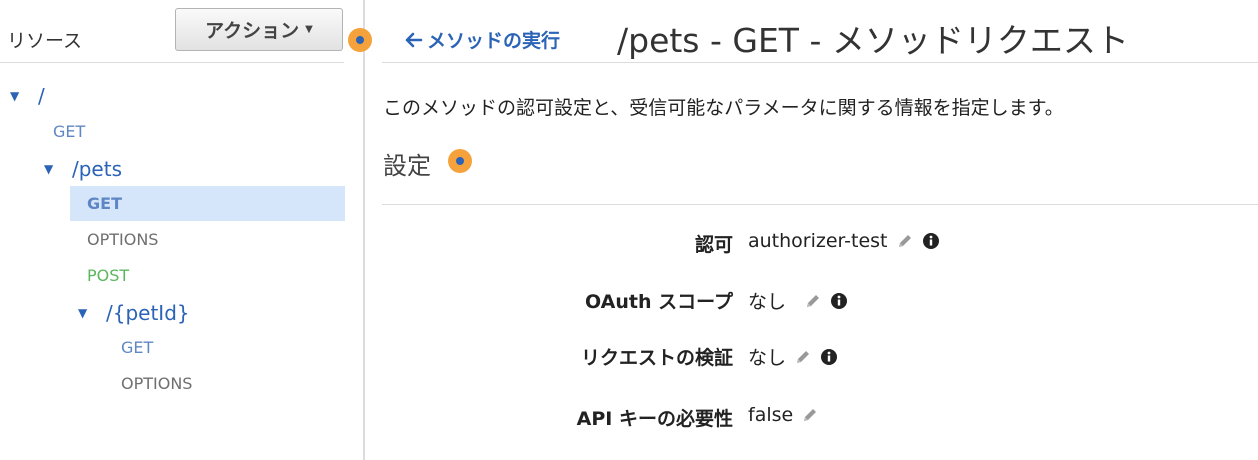  What do you see at coordinates (45, 41) in the screenshot?
I see `resources-title: リソース` at bounding box center [45, 41].